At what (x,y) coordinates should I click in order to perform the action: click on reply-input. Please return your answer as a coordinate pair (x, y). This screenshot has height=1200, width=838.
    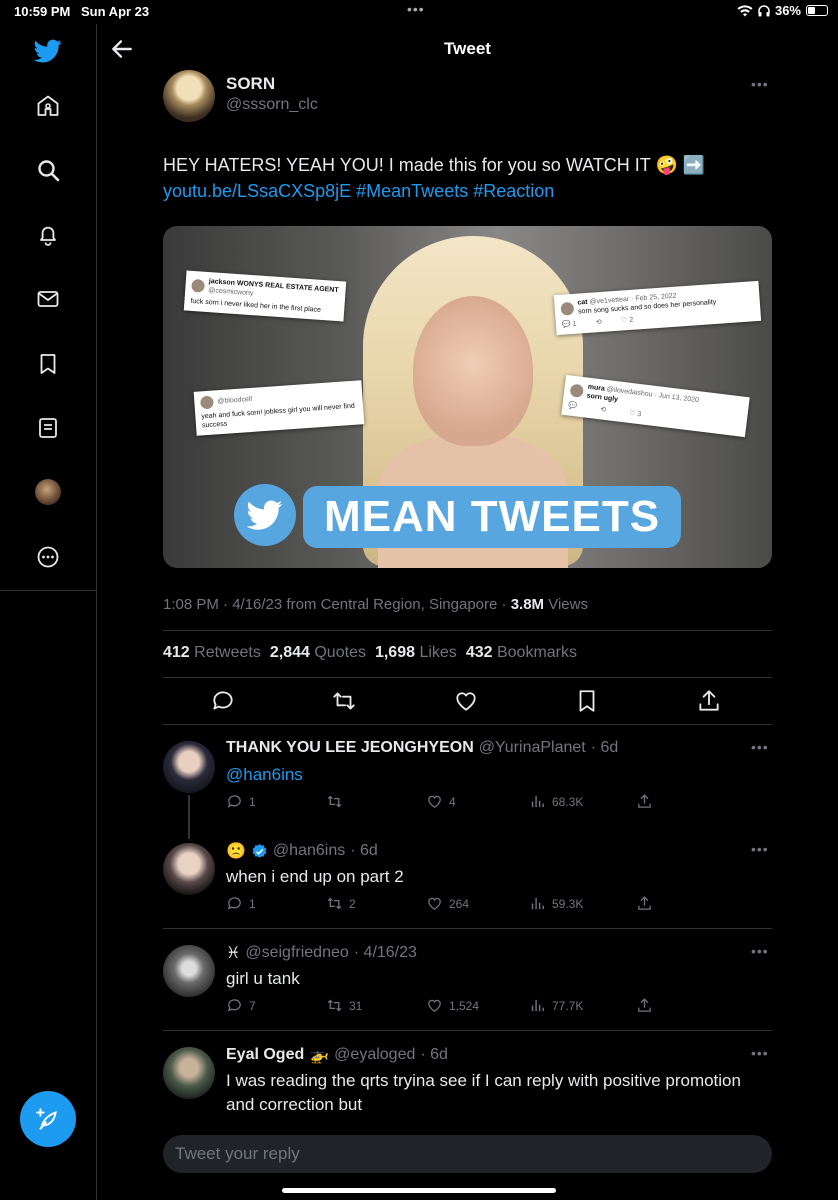
    Looking at the image, I should click on (467, 1154).